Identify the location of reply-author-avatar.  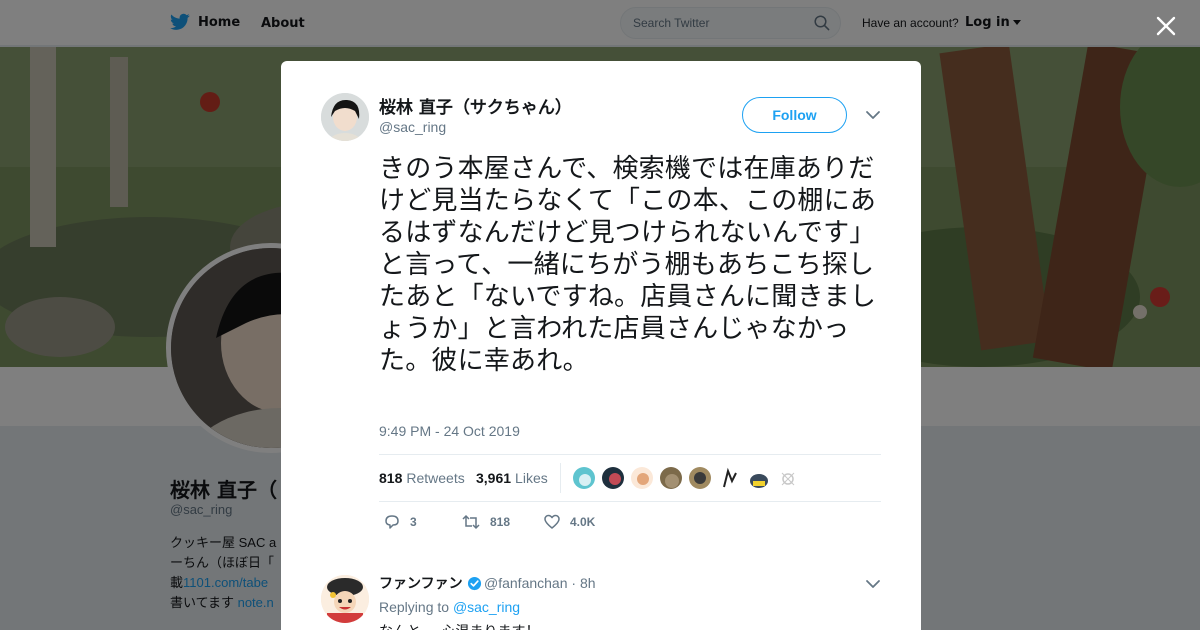
(345, 599).